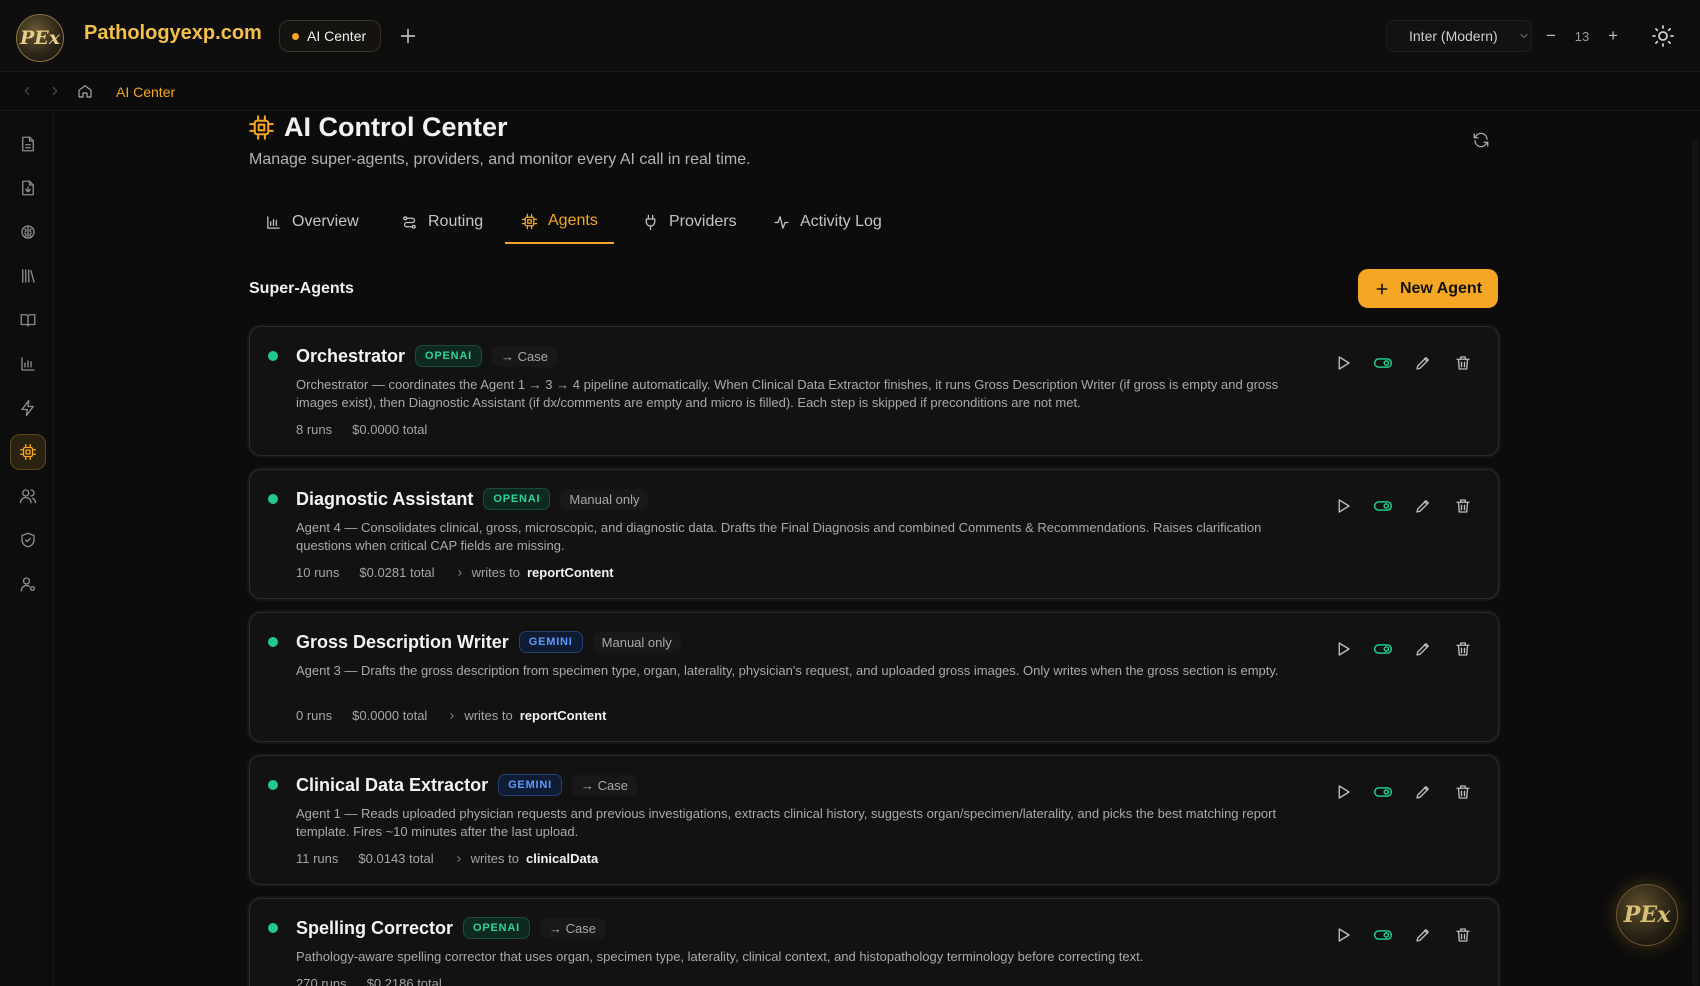 The width and height of the screenshot is (1700, 986). I want to click on forward-button, so click(55, 91).